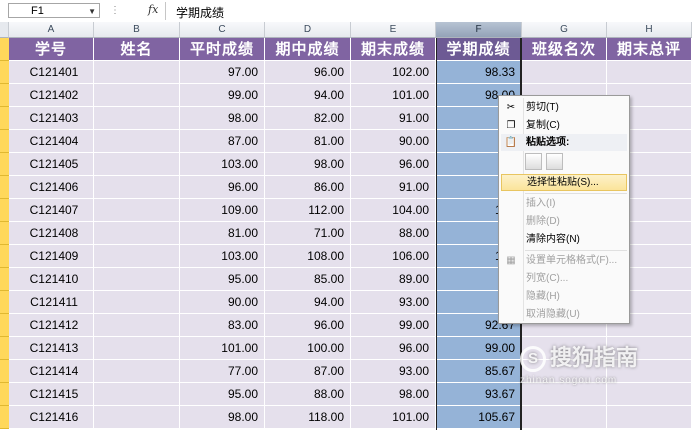 The height and width of the screenshot is (430, 692). What do you see at coordinates (222, 95) in the screenshot?
I see `cell-regular-score: 99.00` at bounding box center [222, 95].